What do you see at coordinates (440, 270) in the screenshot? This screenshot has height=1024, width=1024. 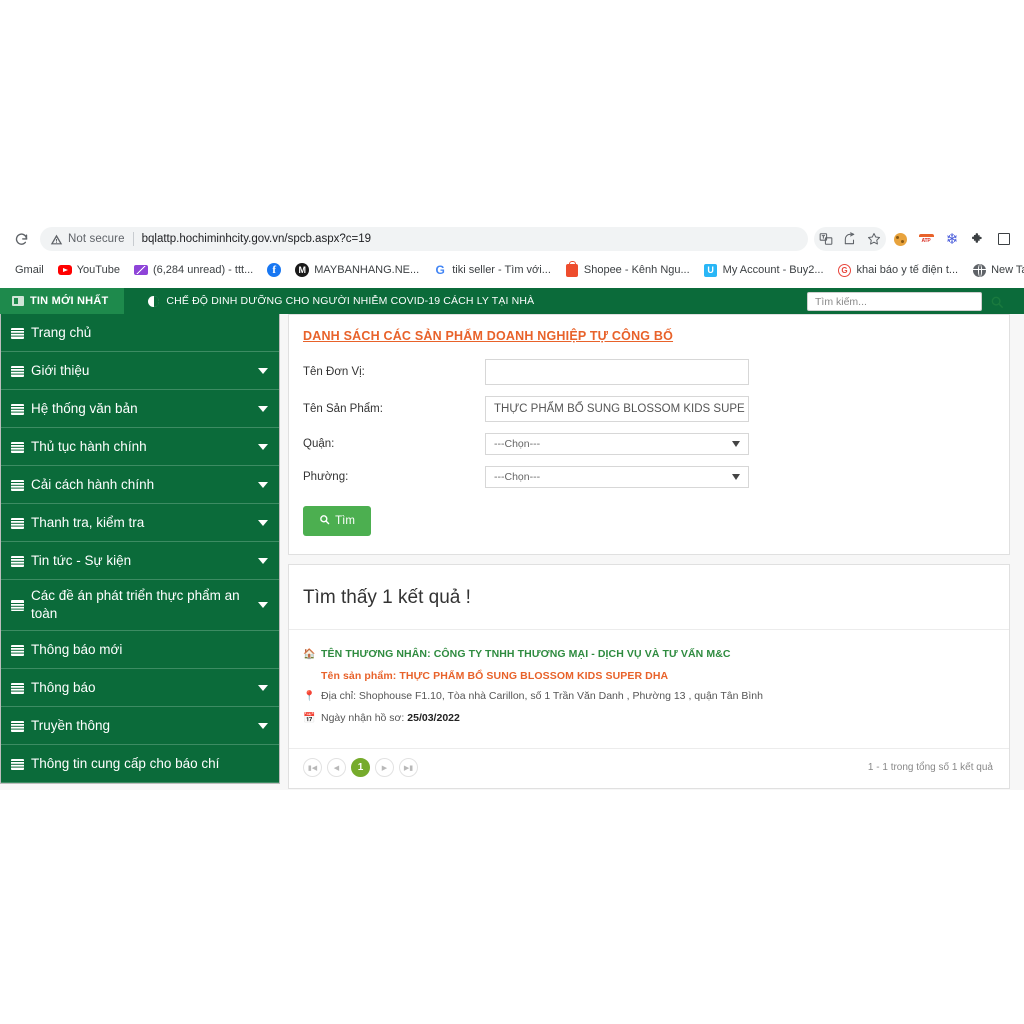 I see `google-icon: G` at bounding box center [440, 270].